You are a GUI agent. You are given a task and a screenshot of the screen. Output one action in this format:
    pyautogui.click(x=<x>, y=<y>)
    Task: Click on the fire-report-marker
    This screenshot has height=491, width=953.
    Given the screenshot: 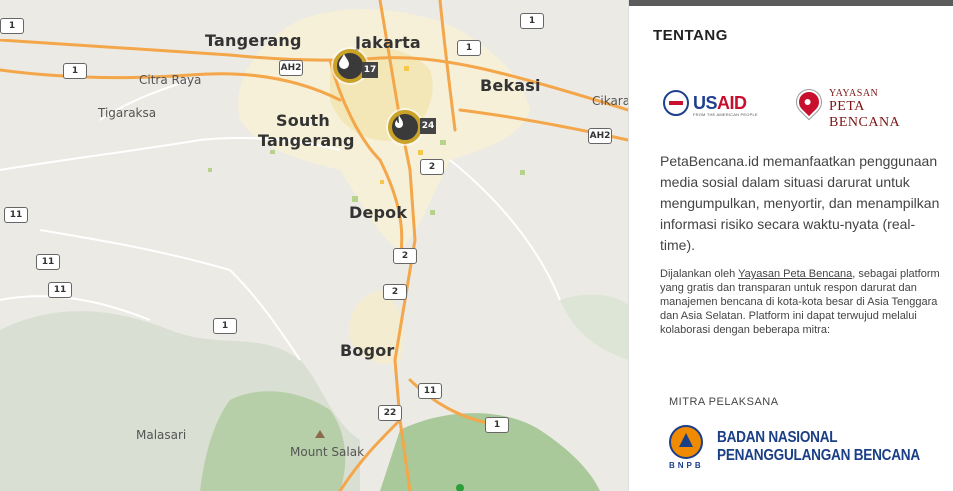 What is the action you would take?
    pyautogui.click(x=405, y=127)
    